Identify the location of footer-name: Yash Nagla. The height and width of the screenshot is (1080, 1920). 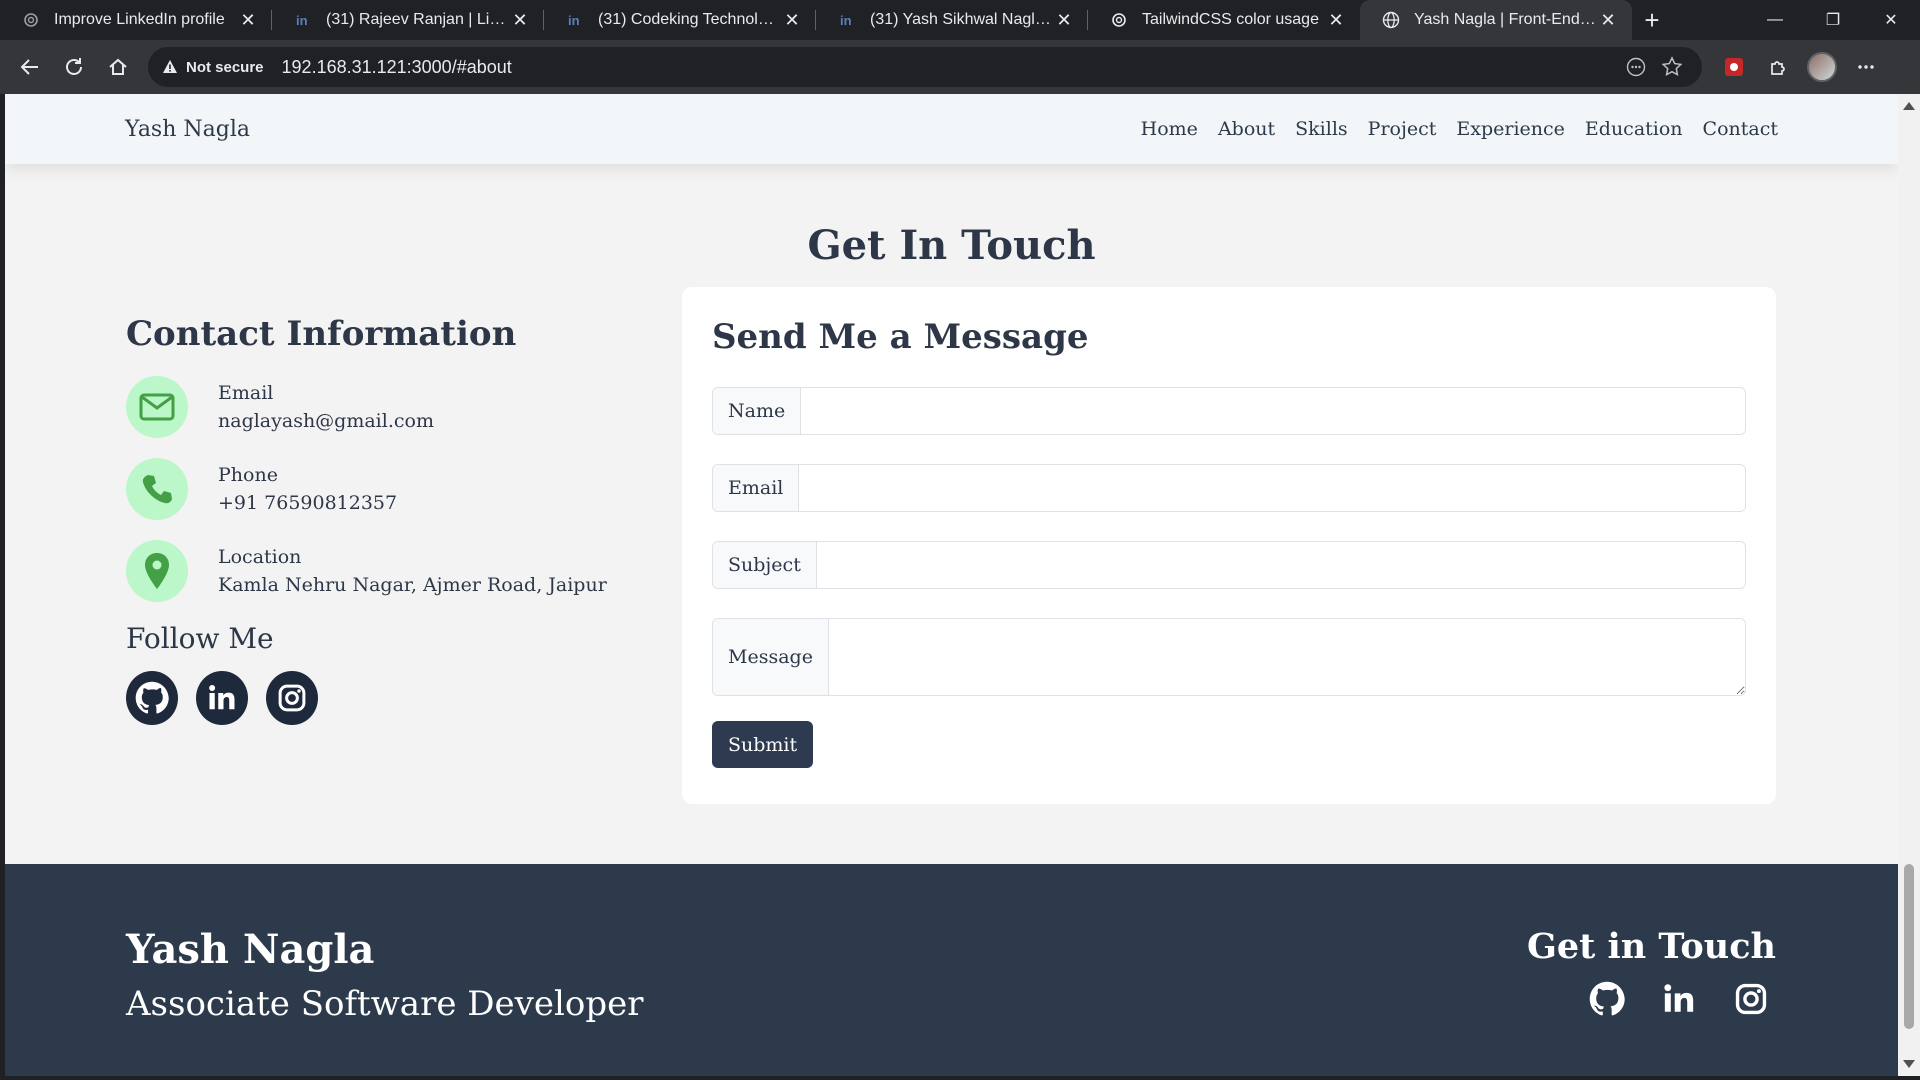
(250, 949).